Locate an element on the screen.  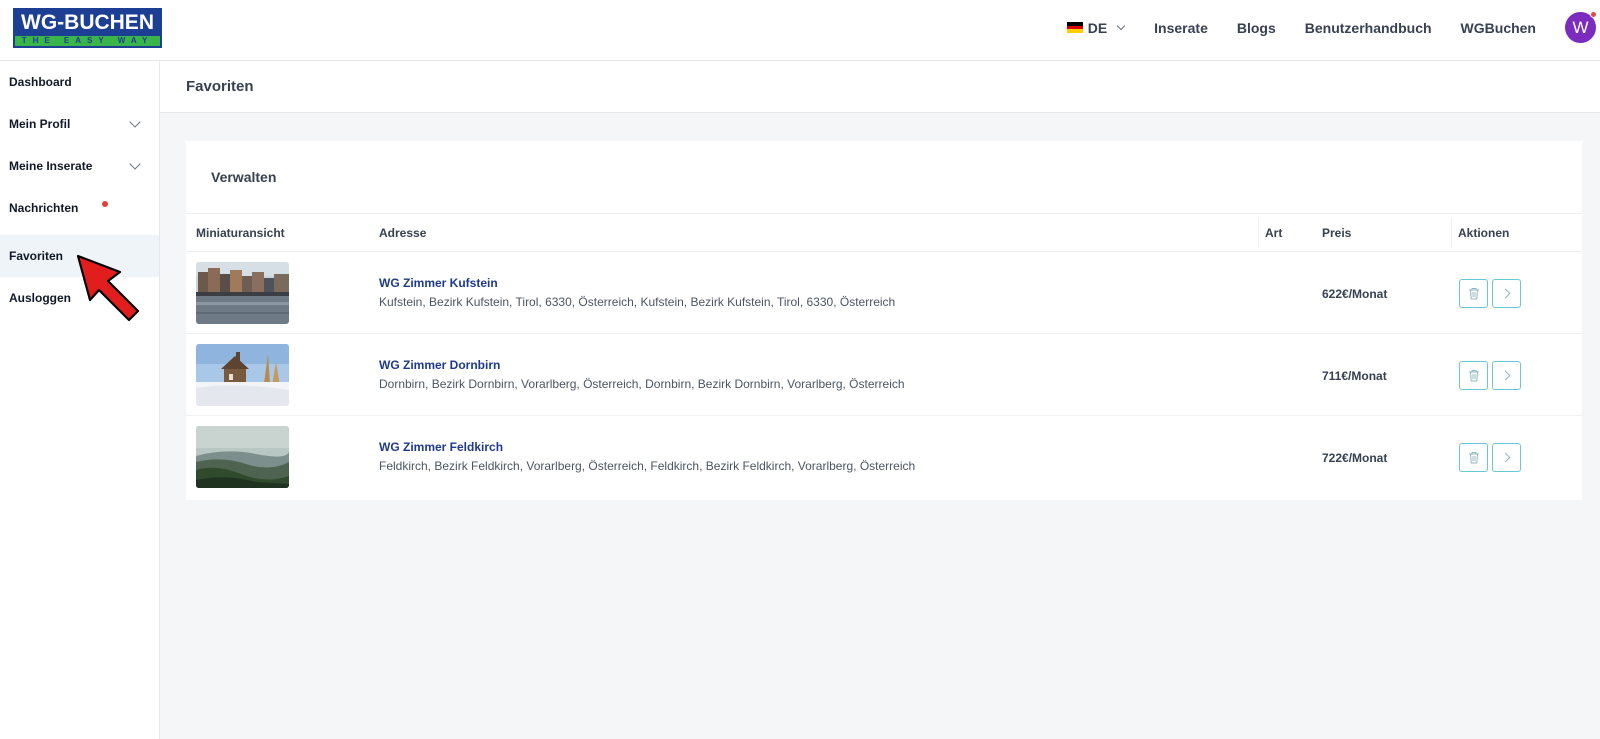
listing-title-link: WG Zimmer Feldkirch is located at coordinates (441, 447).